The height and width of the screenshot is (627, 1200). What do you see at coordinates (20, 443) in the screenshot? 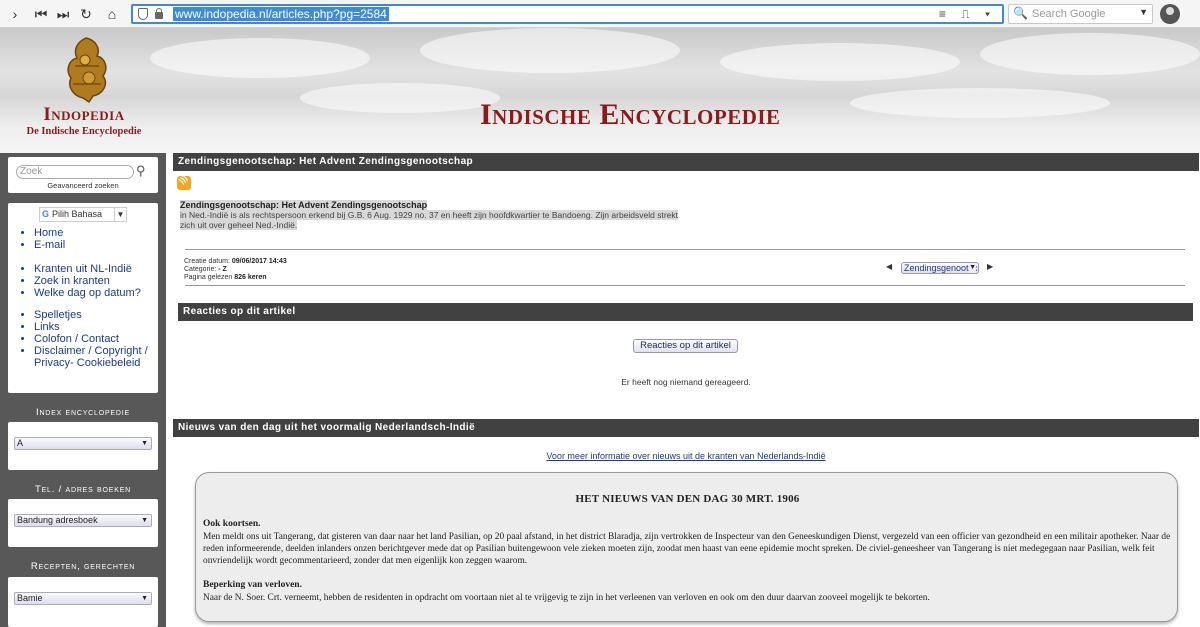
I see `index-select-value: A` at bounding box center [20, 443].